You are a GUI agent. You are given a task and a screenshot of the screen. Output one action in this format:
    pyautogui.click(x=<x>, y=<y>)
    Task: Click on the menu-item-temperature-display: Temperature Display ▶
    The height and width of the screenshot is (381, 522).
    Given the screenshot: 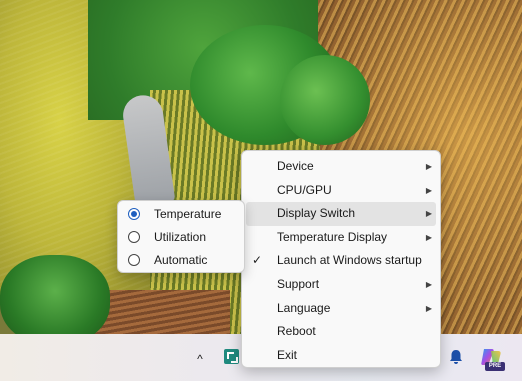 What is the action you would take?
    pyautogui.click(x=341, y=238)
    